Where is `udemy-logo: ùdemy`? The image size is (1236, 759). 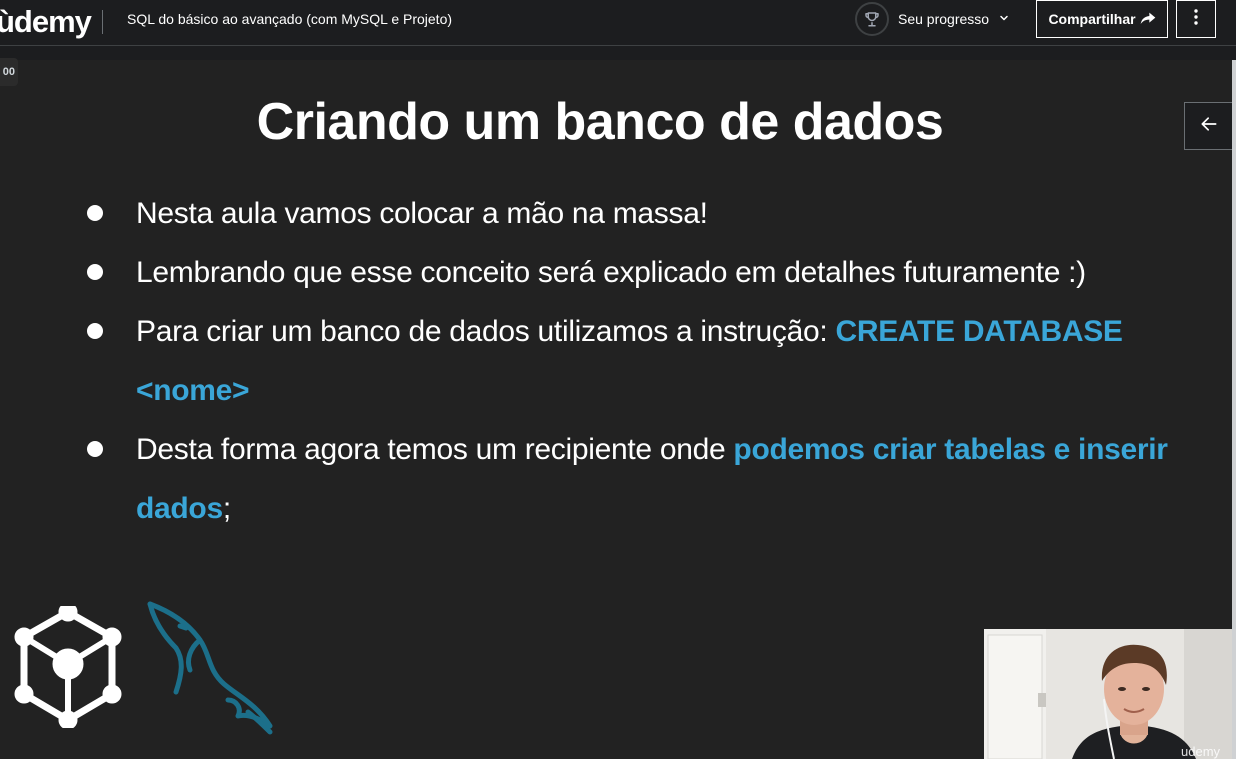
udemy-logo: ùdemy is located at coordinates (46, 22).